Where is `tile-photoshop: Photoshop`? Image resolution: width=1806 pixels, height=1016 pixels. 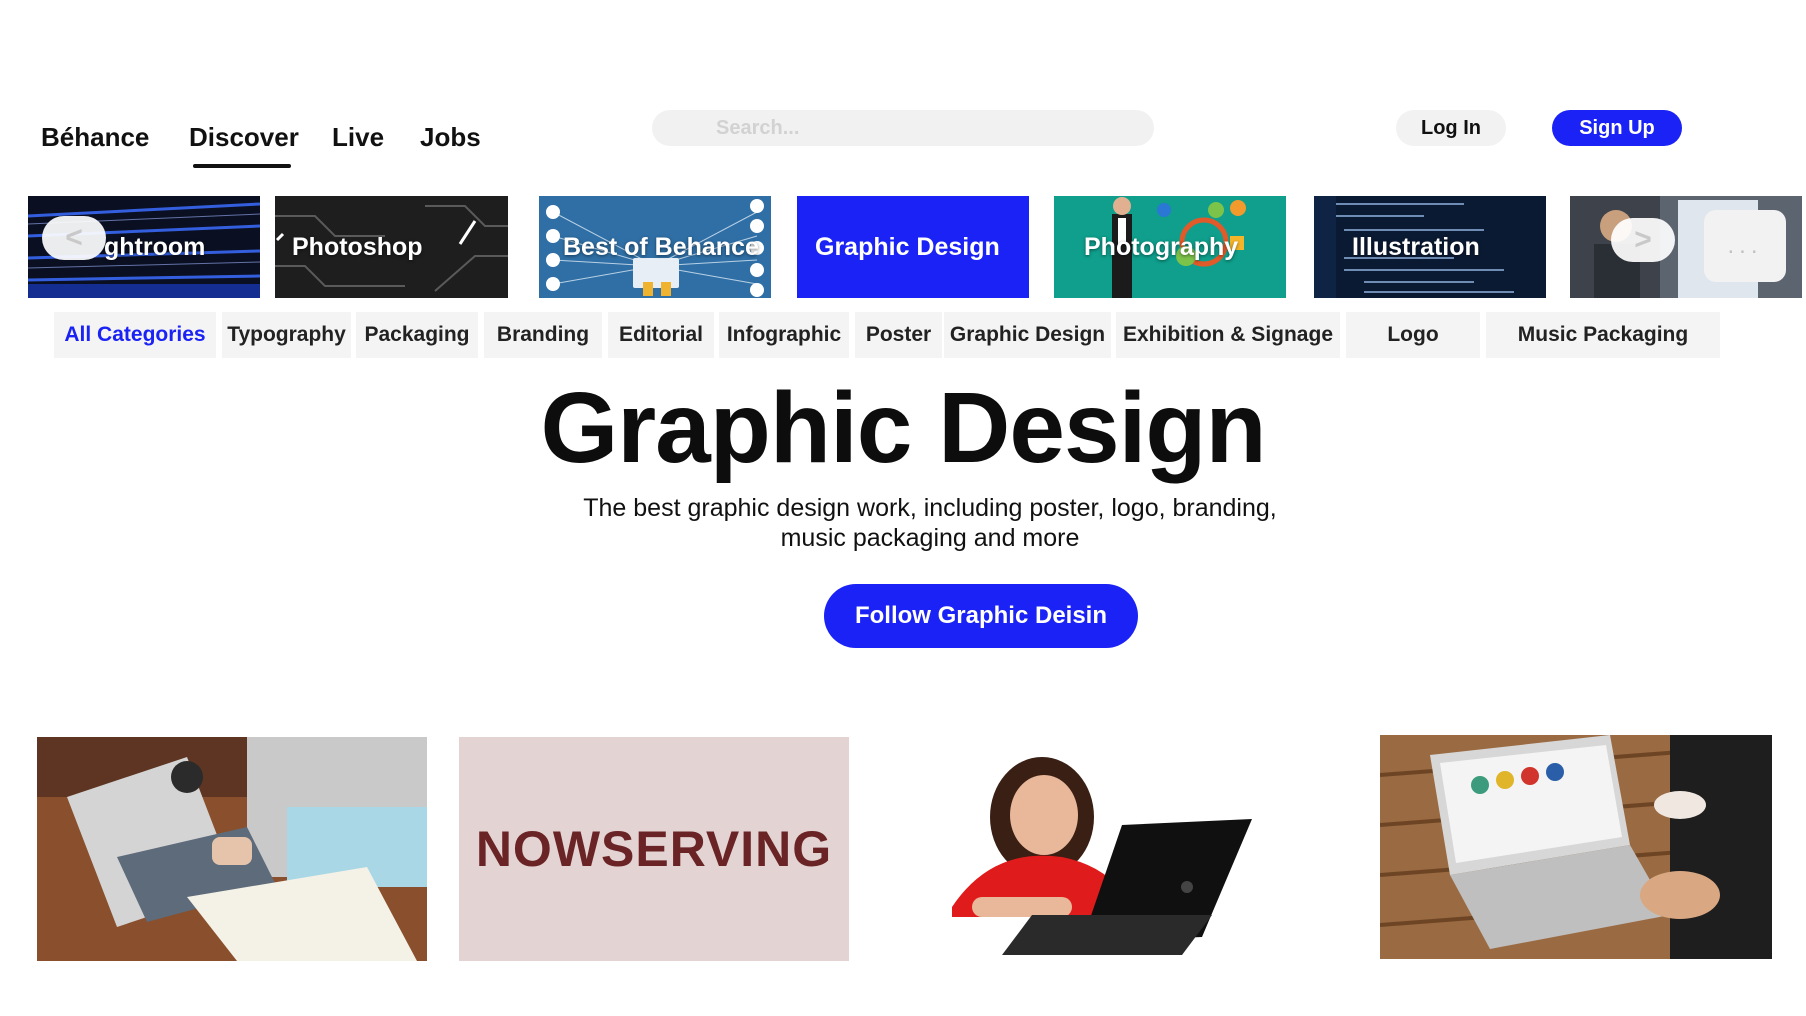
tile-photoshop: Photoshop is located at coordinates (391, 247).